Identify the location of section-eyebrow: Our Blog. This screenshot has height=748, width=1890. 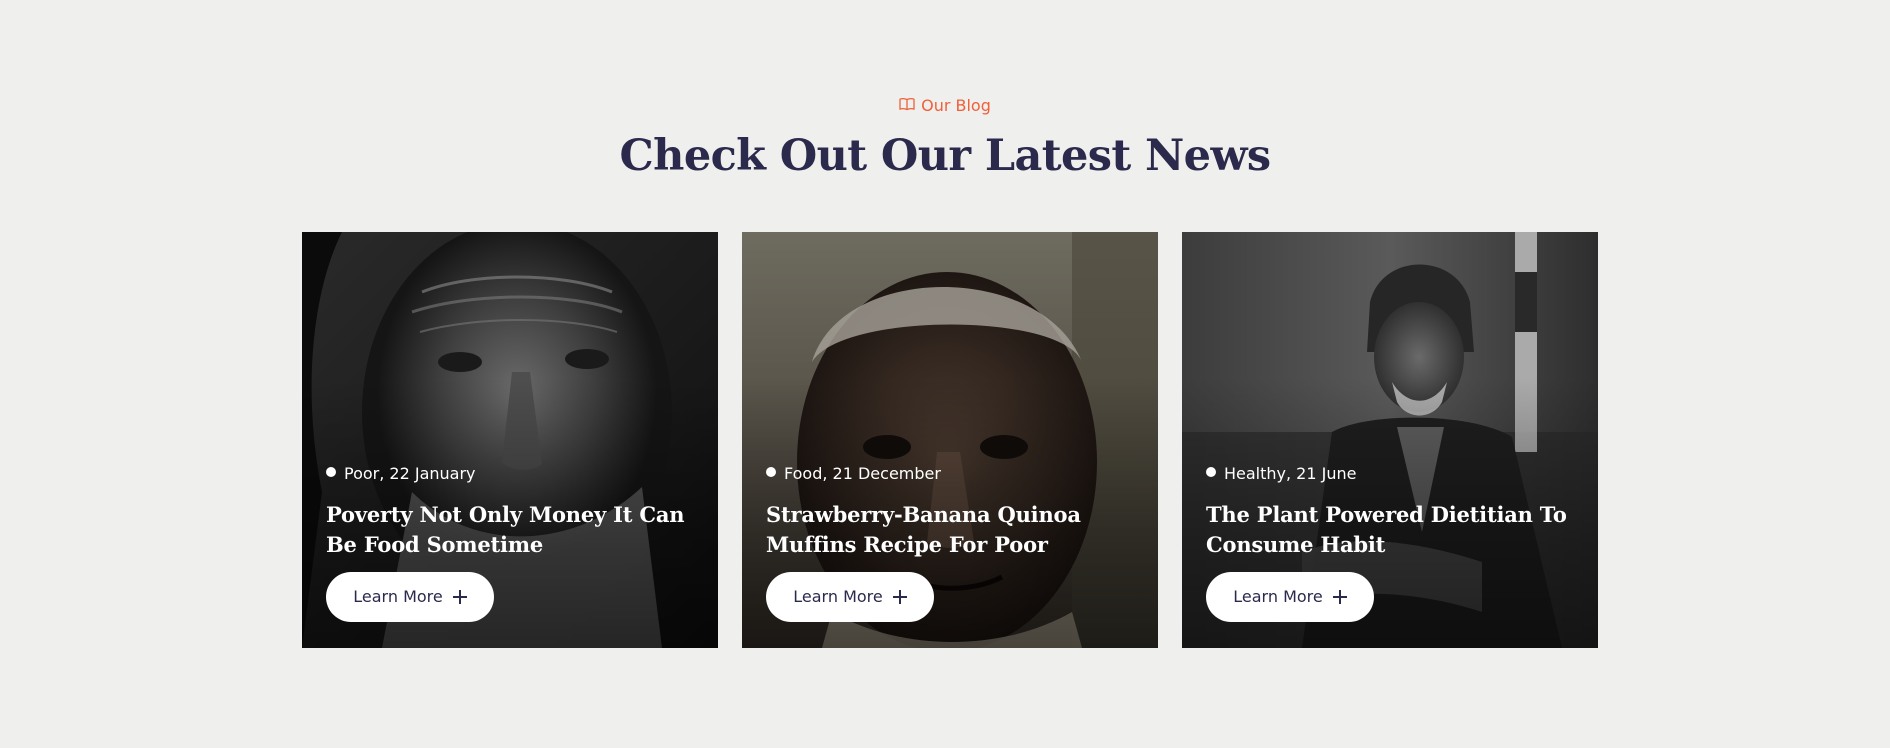
(945, 106).